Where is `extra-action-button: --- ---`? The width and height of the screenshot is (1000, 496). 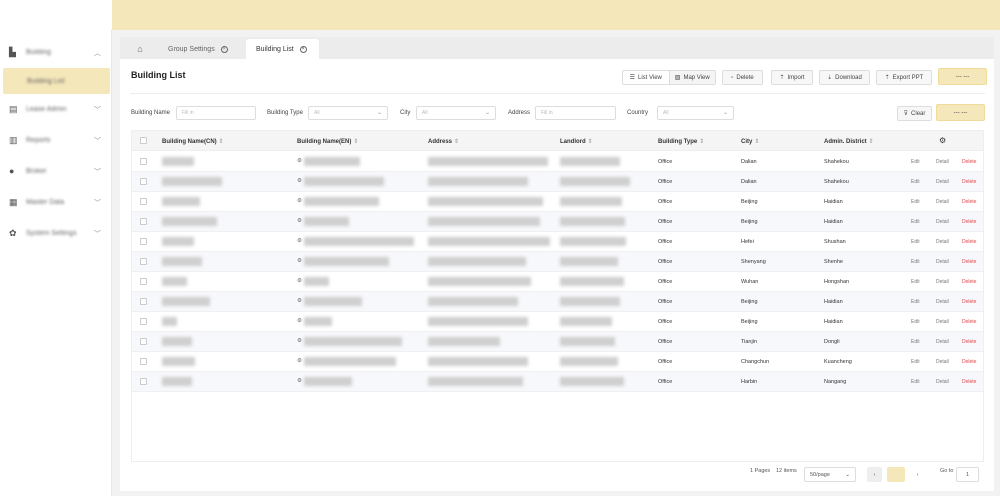
extra-action-button: --- --- is located at coordinates (962, 76).